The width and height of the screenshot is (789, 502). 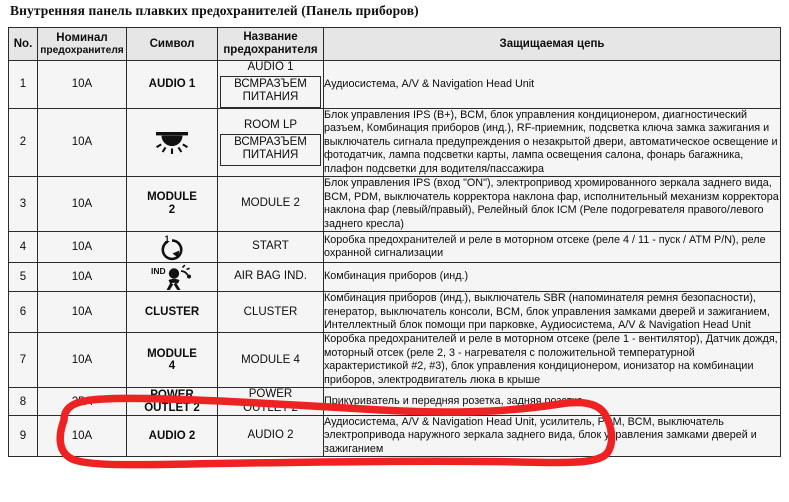 I want to click on fuse-name-label-line1: POWER, so click(x=270, y=394).